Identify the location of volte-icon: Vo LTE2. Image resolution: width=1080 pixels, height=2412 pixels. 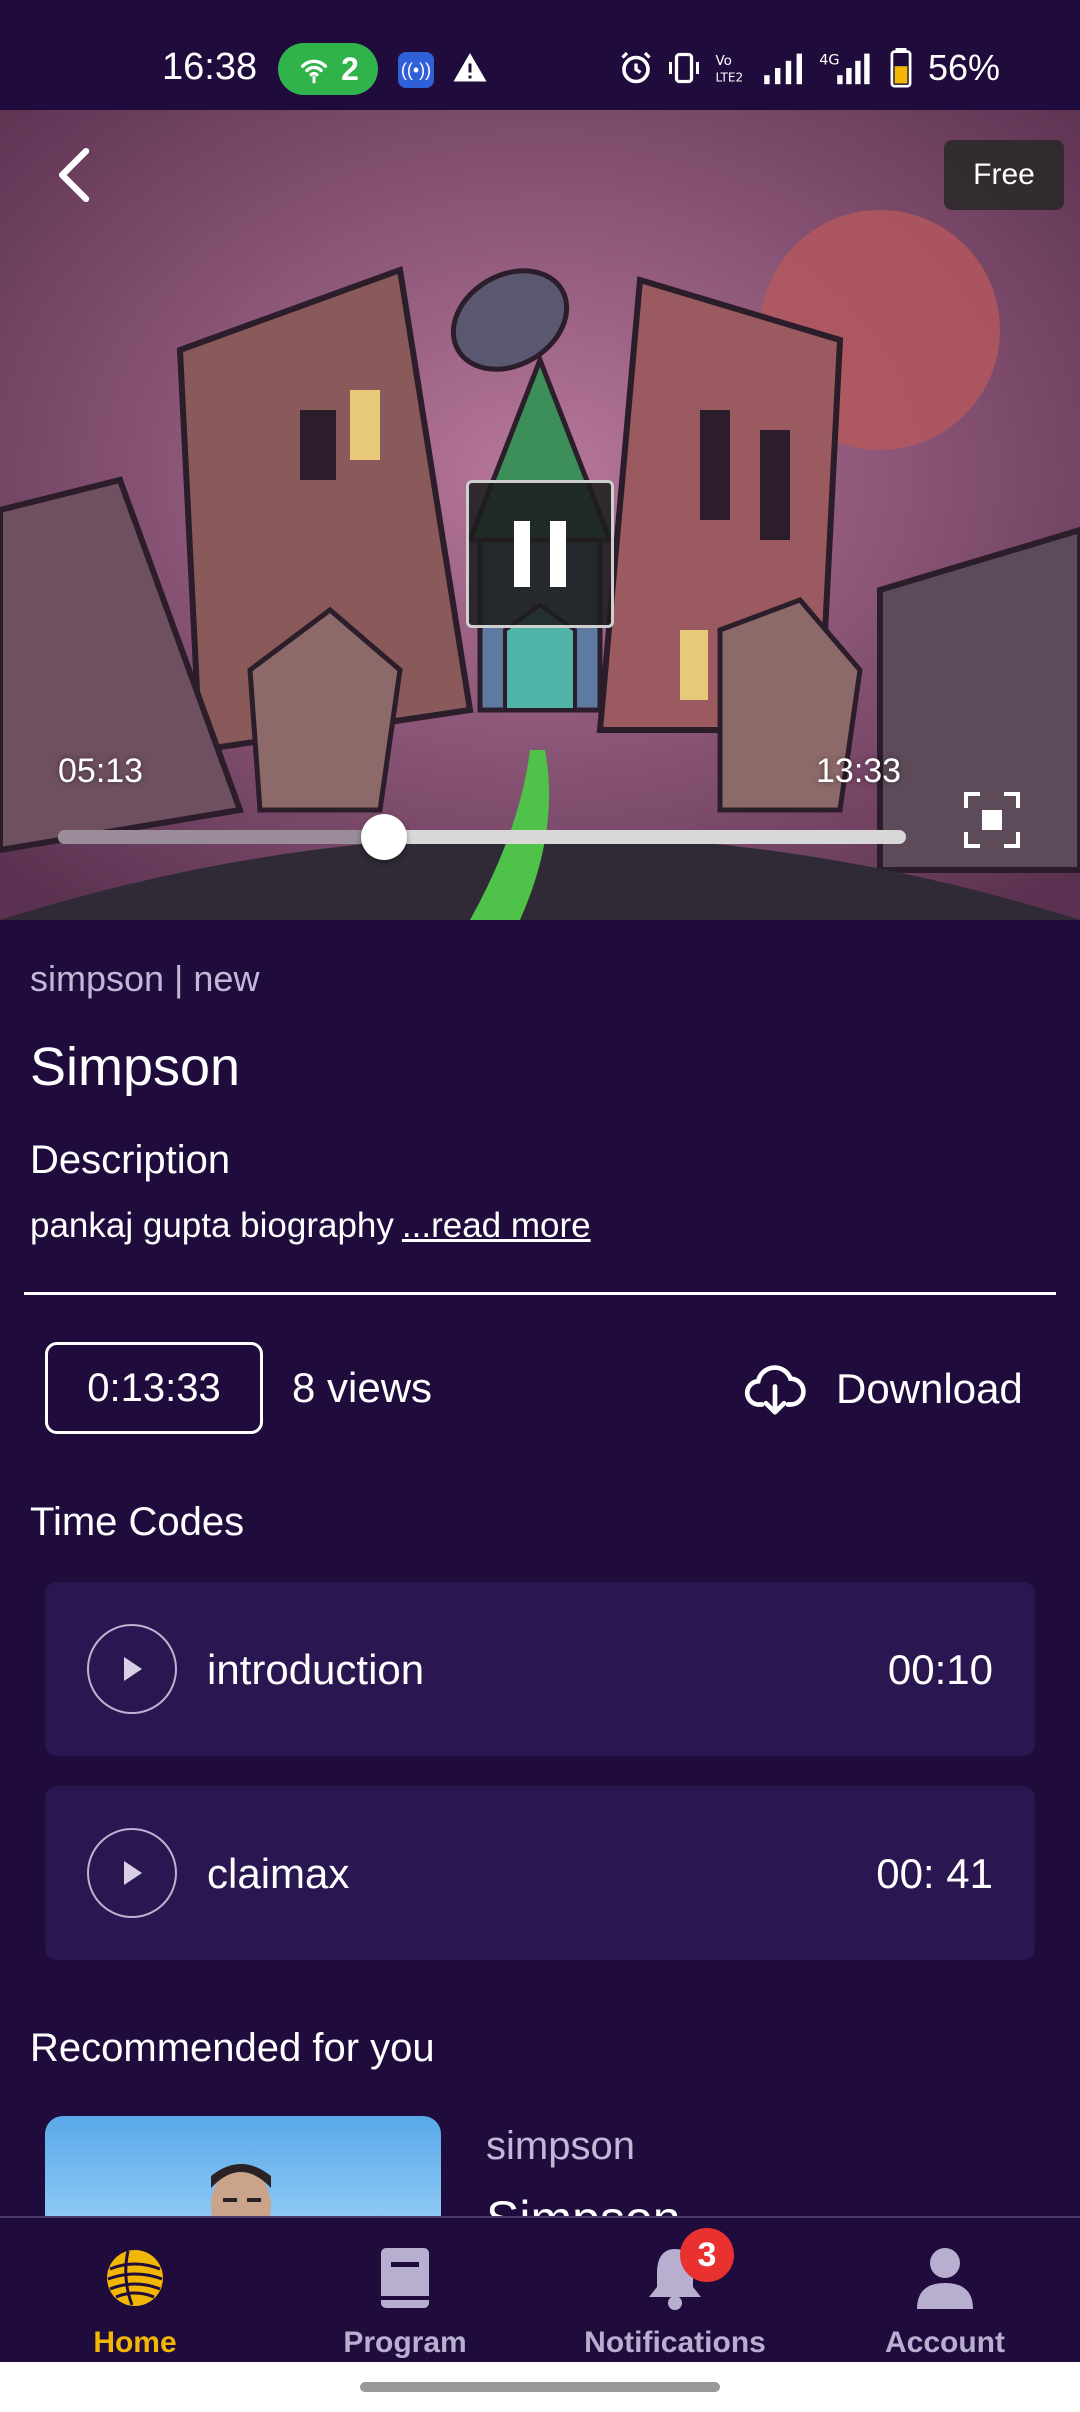
(729, 69).